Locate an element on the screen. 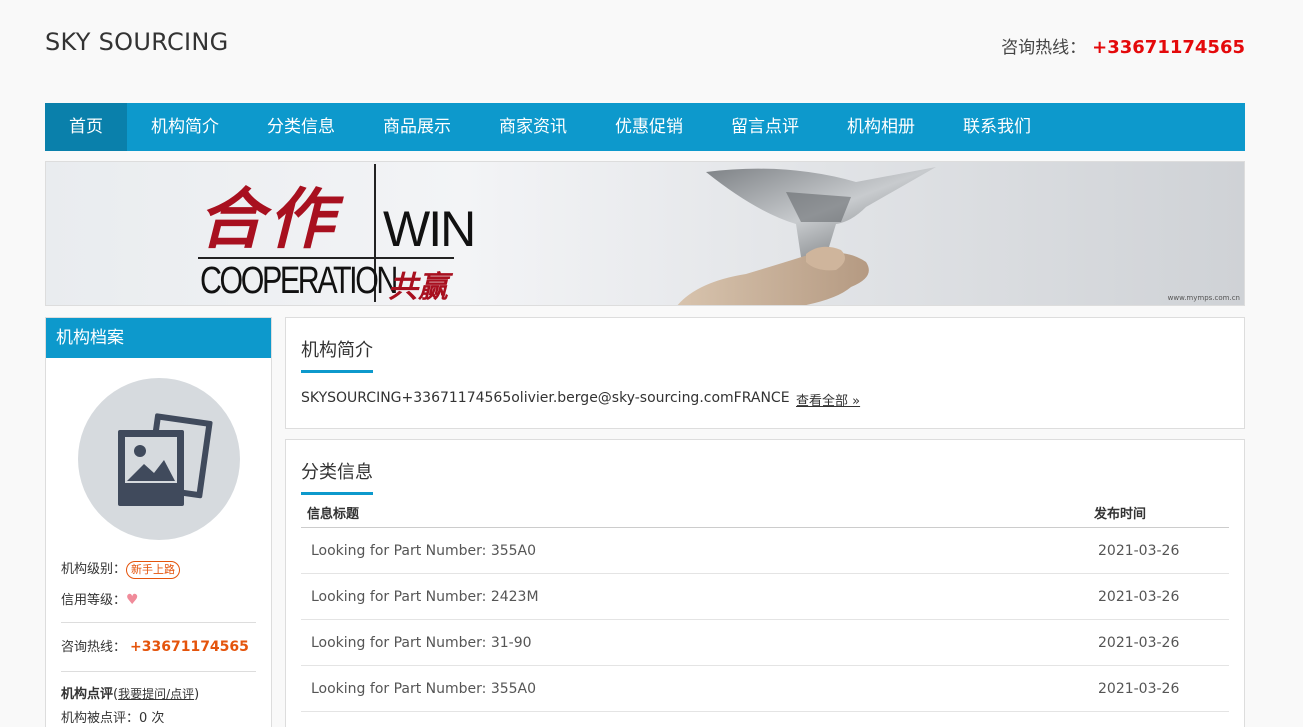 This screenshot has width=1303, height=727. banner-hand-goblet-image is located at coordinates (806, 236).